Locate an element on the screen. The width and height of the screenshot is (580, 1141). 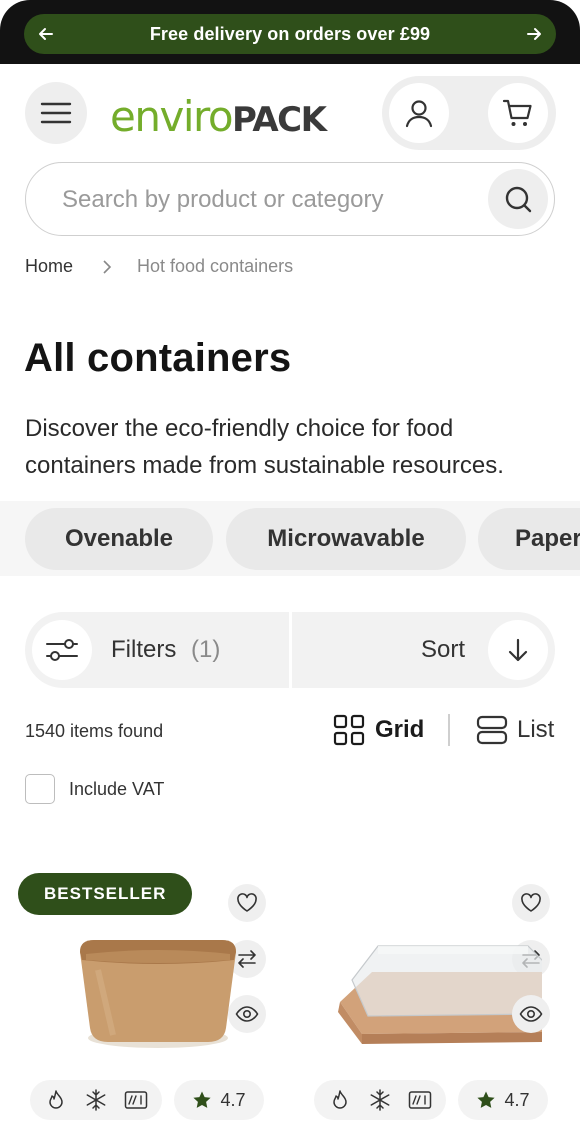
filters-button: Filters (1) is located at coordinates (157, 650).